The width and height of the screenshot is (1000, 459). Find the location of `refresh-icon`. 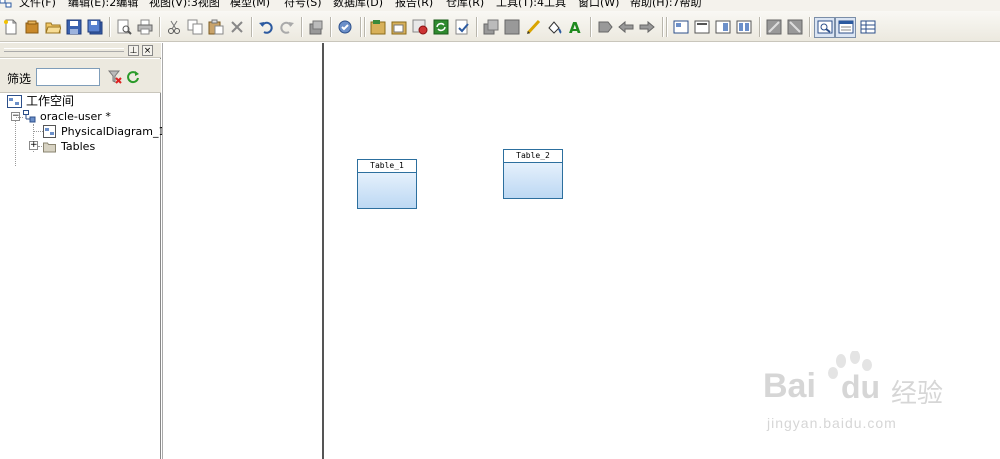

refresh-icon is located at coordinates (133, 77).